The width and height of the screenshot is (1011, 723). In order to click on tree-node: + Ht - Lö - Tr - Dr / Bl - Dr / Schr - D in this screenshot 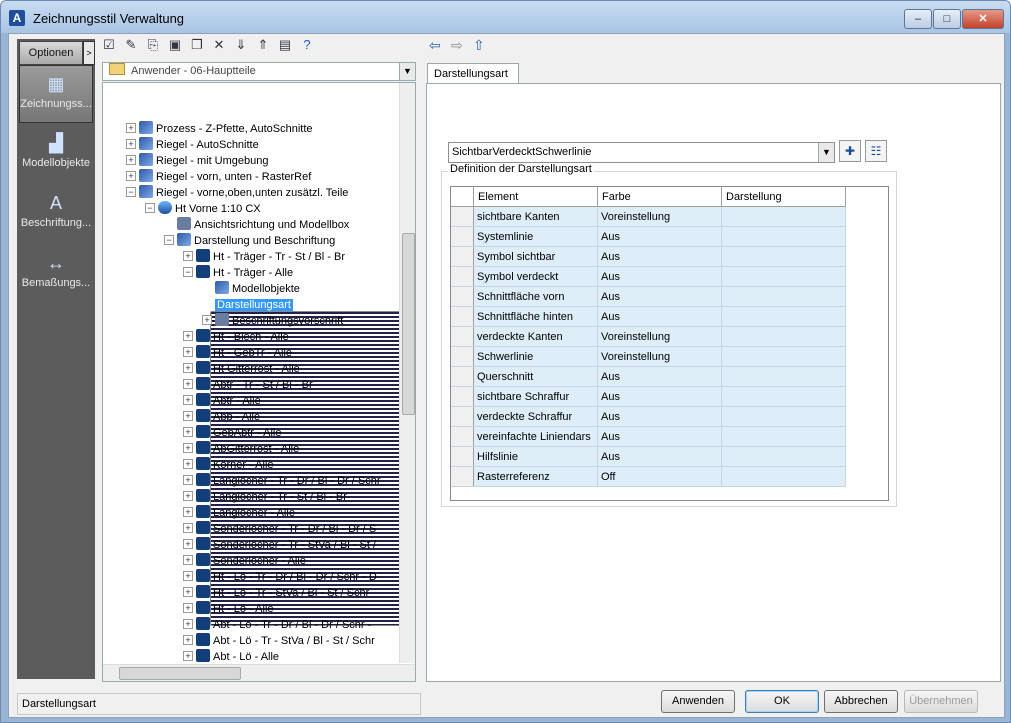, I will do `click(280, 577)`.